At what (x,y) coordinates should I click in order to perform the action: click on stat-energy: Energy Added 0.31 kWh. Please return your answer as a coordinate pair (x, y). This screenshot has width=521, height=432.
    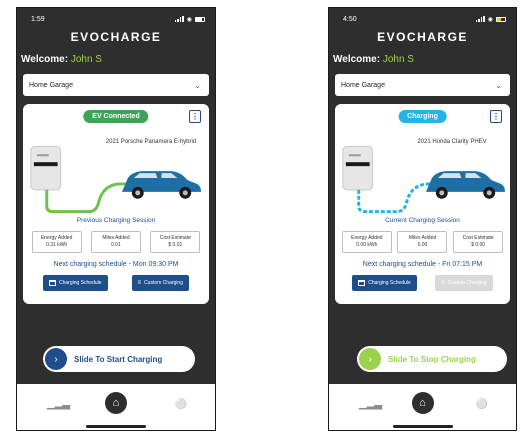
    Looking at the image, I should click on (56, 242).